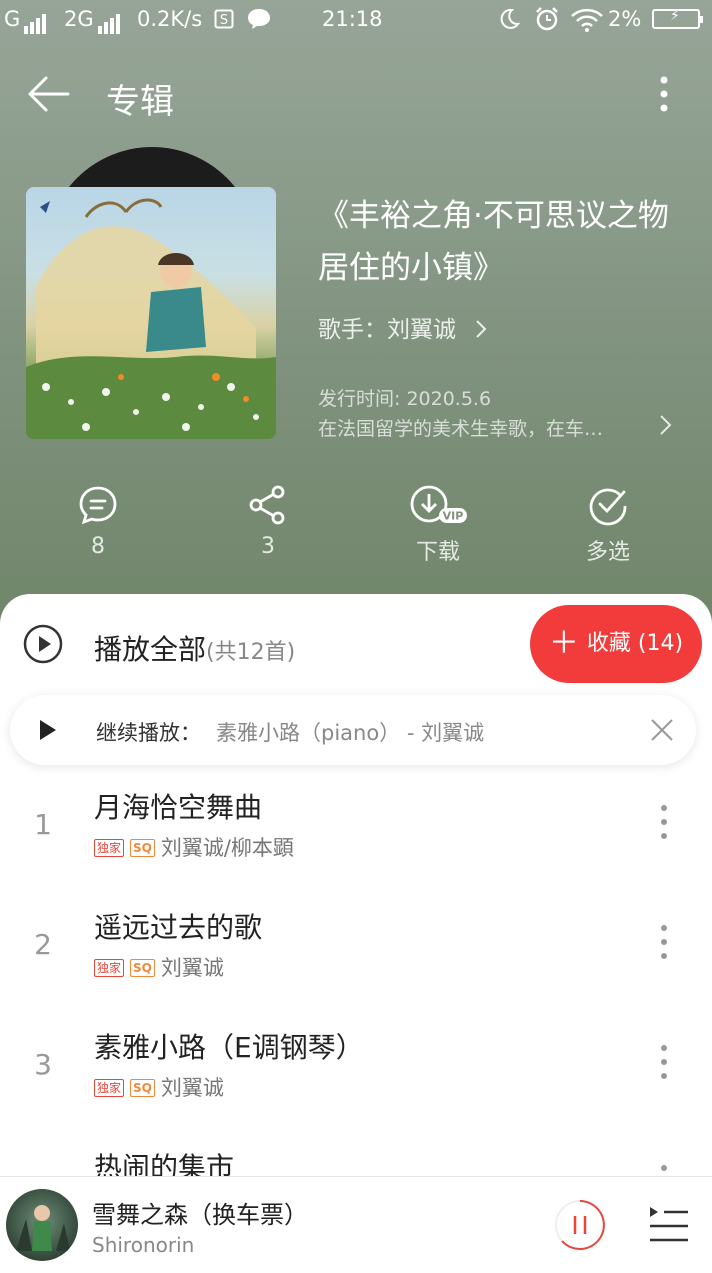  Describe the element at coordinates (587, 20) in the screenshot. I see `wifi-icon` at that location.